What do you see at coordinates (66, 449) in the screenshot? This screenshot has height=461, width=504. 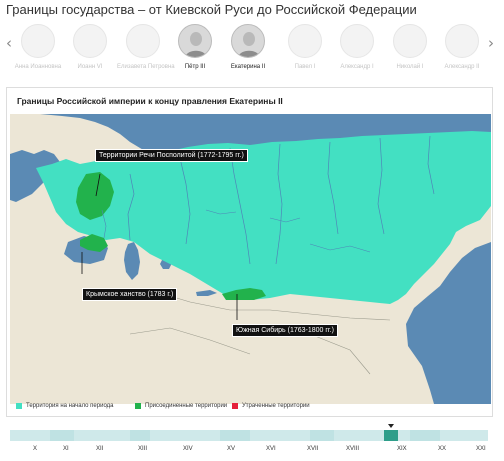 I see `century-label: XI` at bounding box center [66, 449].